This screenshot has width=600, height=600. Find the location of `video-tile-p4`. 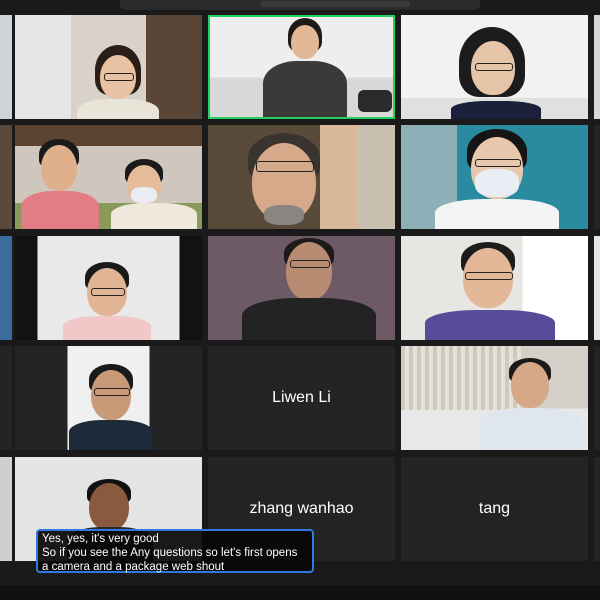

video-tile-p4 is located at coordinates (108, 177).